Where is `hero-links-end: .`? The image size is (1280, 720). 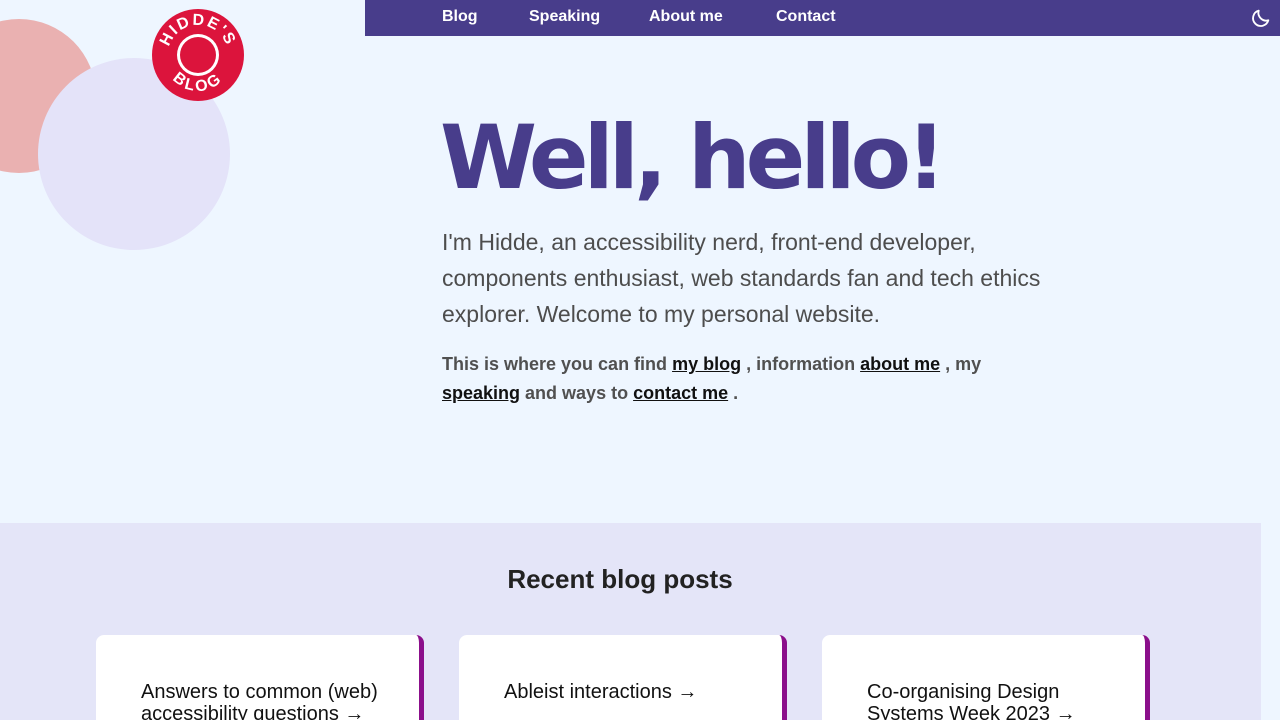 hero-links-end: . is located at coordinates (736, 393).